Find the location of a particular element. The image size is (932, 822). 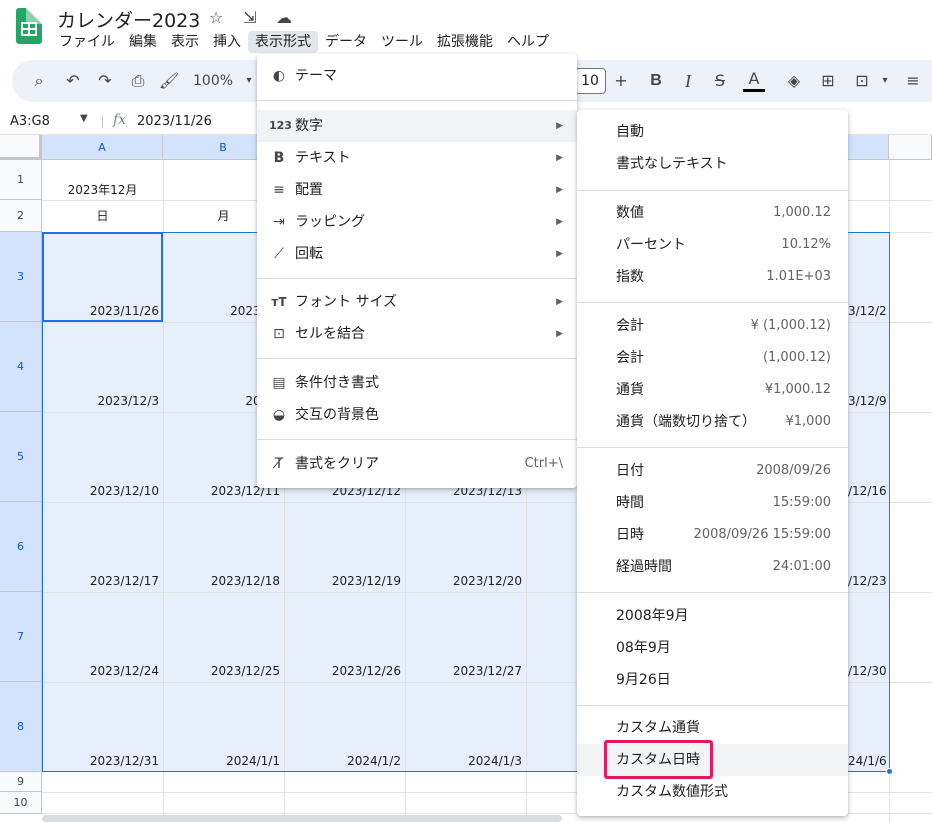

menu-extensions: 拡張機能 is located at coordinates (465, 42).